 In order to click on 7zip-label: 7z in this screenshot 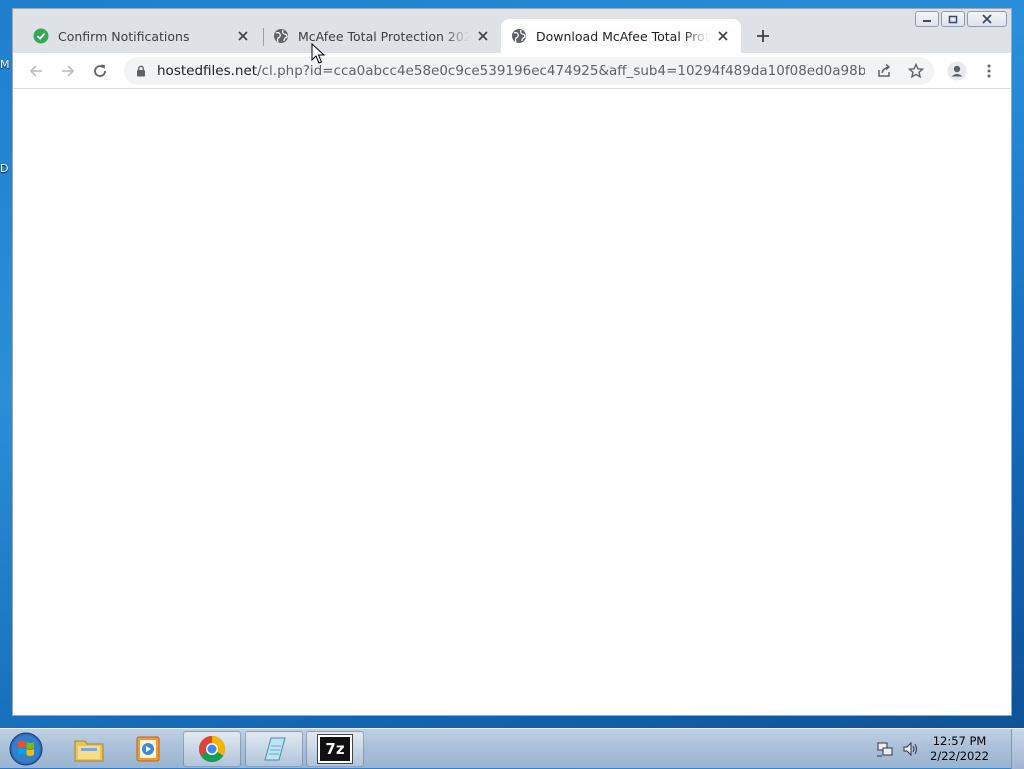, I will do `click(335, 749)`.